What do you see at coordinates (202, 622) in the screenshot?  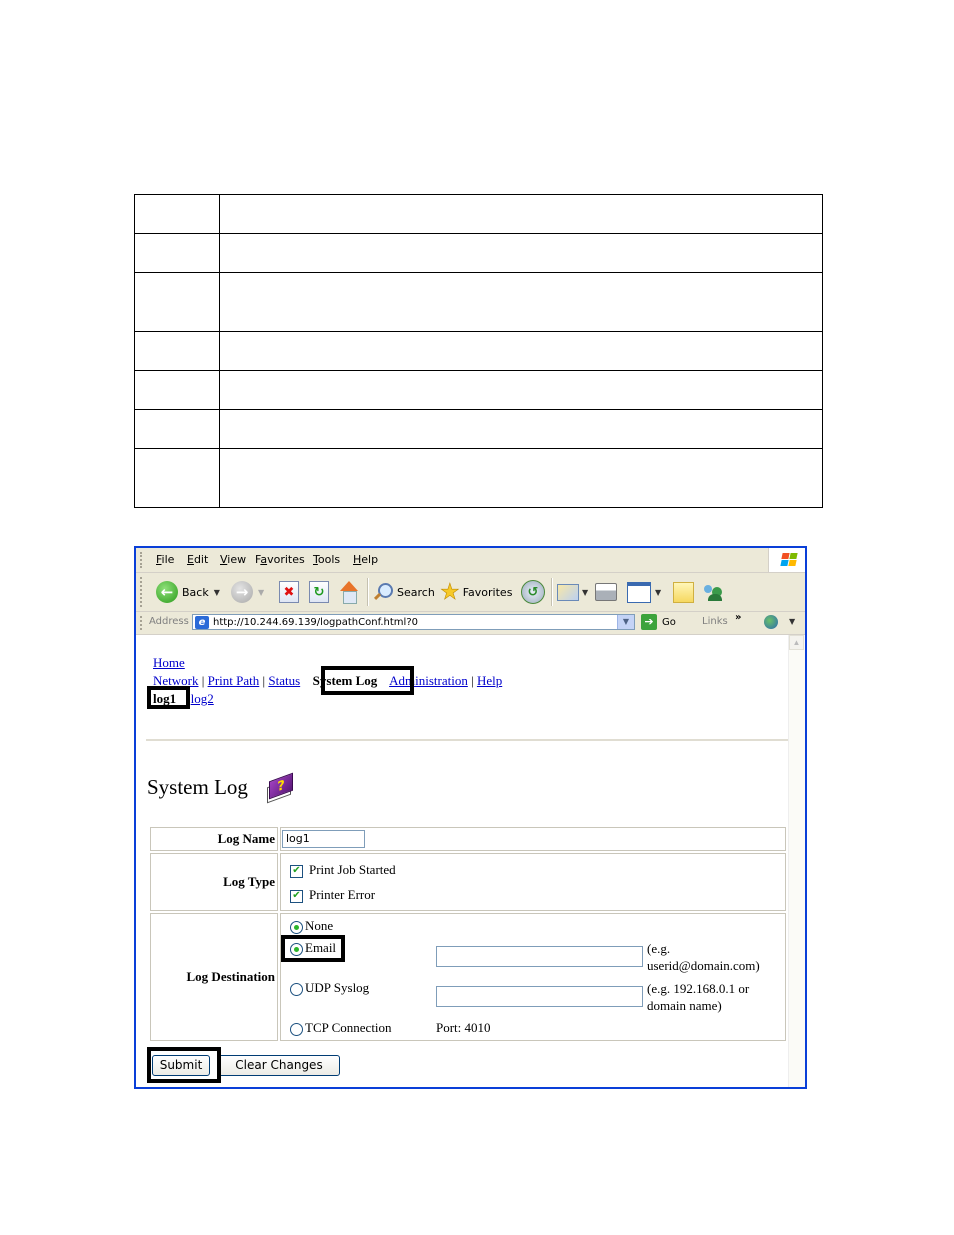 I see `ie-page-icon: e` at bounding box center [202, 622].